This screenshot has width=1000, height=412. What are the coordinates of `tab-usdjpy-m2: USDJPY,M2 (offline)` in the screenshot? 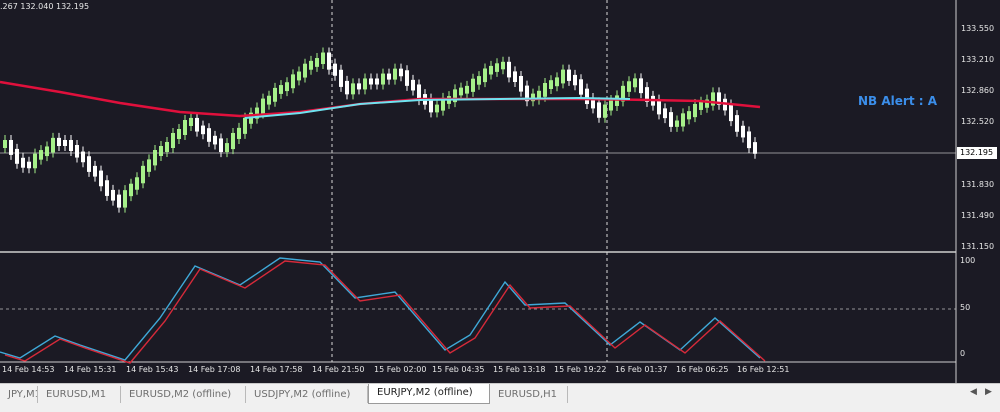 It's located at (307, 394).